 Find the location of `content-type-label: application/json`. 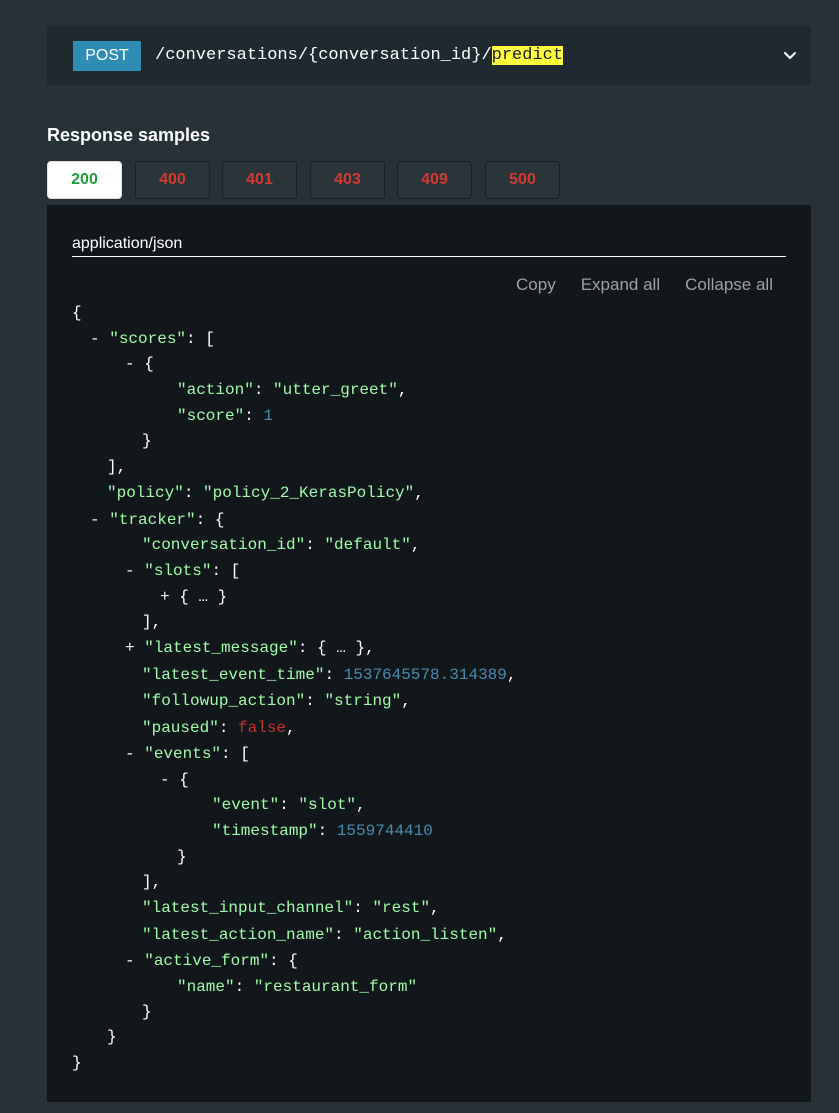

content-type-label: application/json is located at coordinates (429, 245).